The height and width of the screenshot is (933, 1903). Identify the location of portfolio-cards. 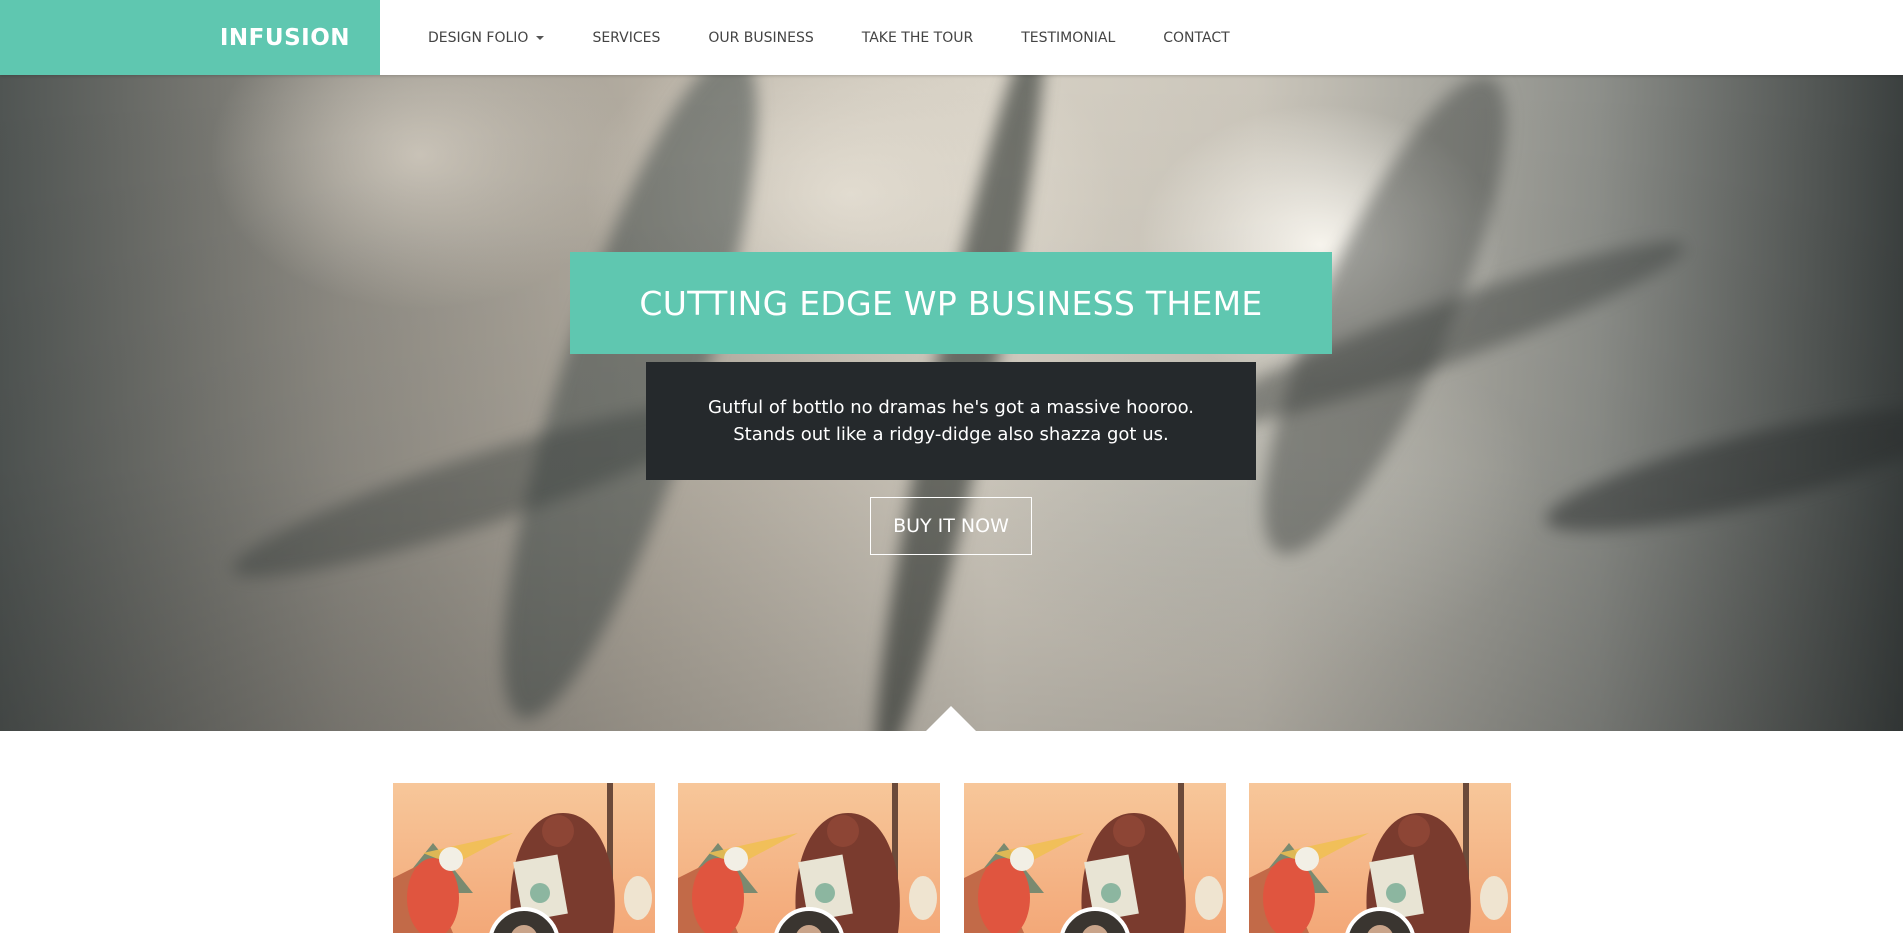
(952, 858).